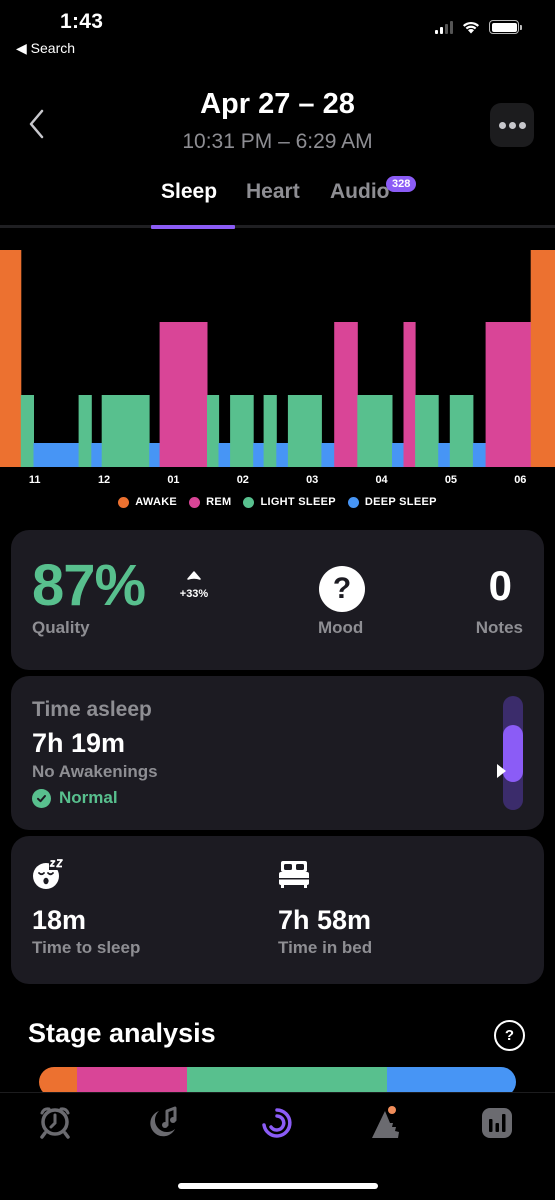 Image resolution: width=555 pixels, height=1200 pixels. I want to click on moon-music-icon, so click(163, 1121).